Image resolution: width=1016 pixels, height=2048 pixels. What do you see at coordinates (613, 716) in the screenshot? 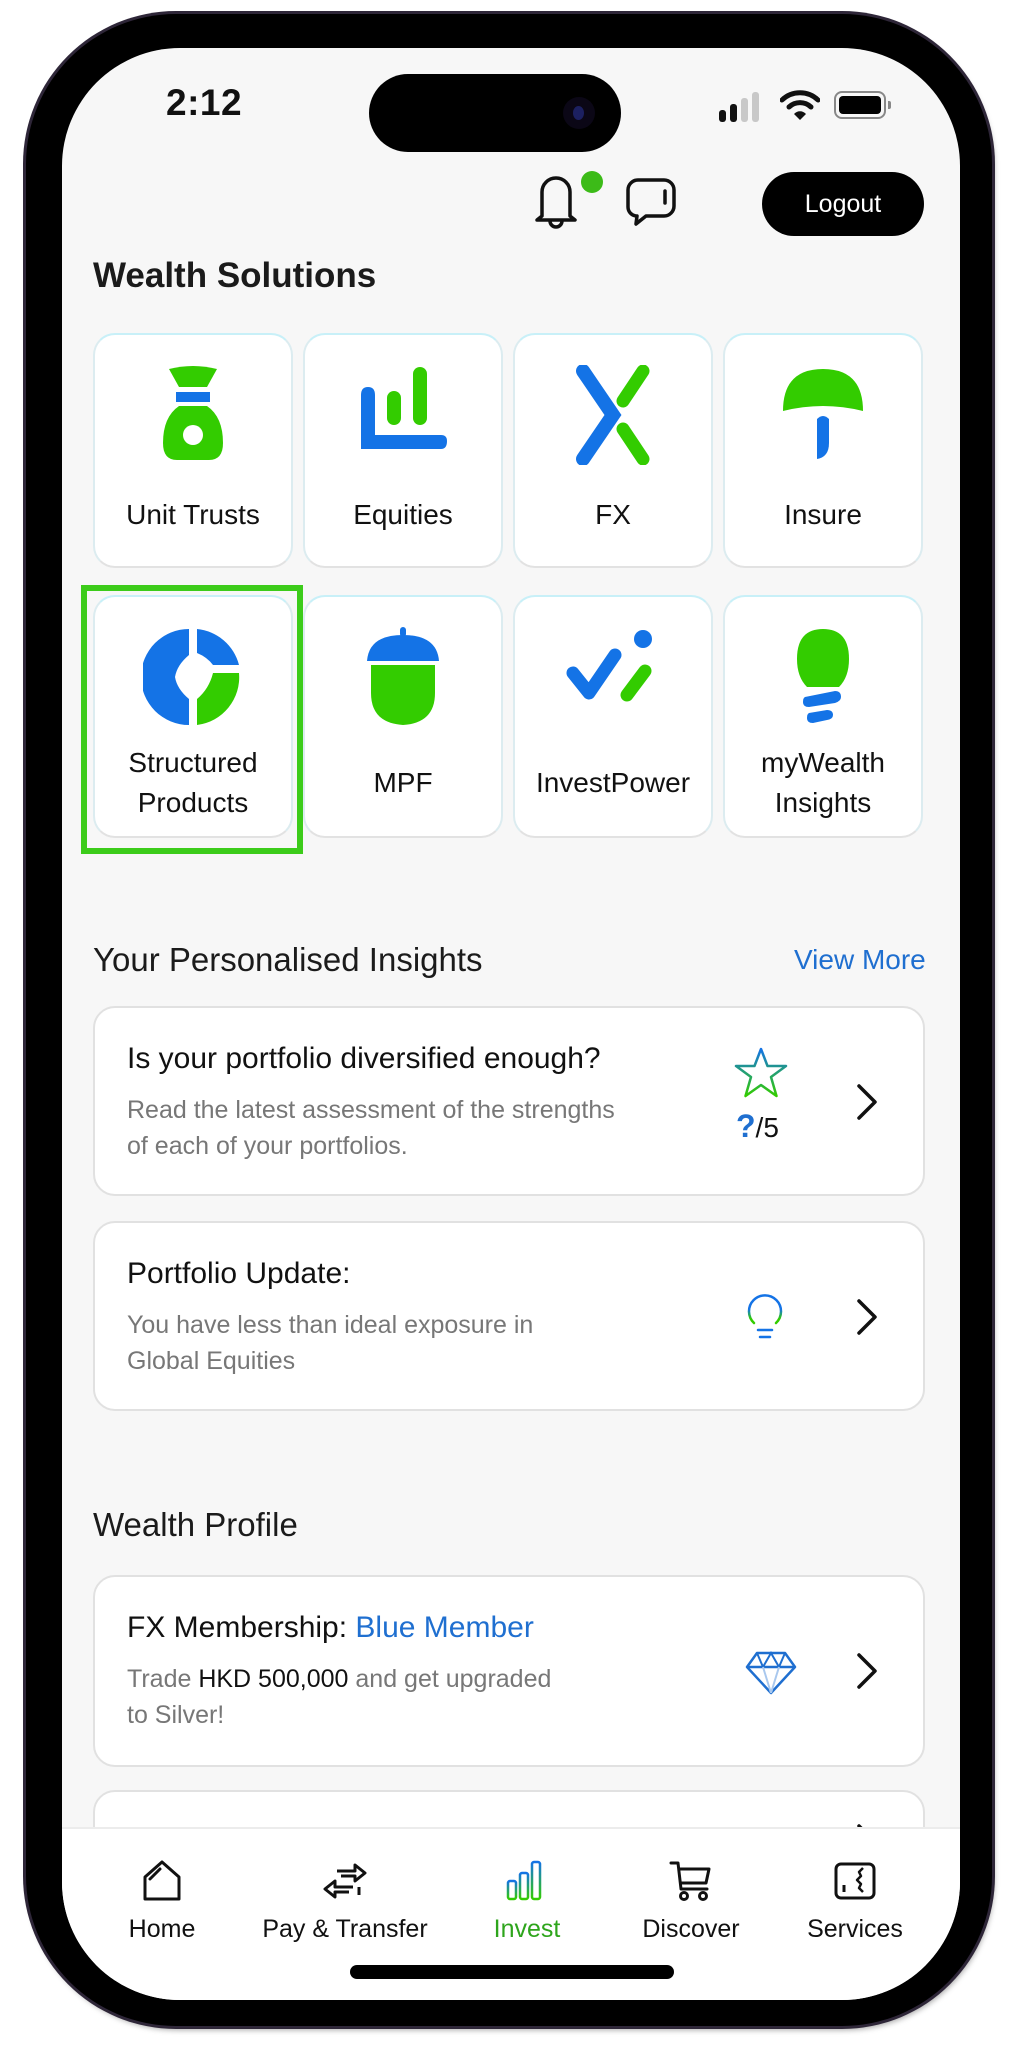
I see `tile-investpower: InvestPower` at bounding box center [613, 716].